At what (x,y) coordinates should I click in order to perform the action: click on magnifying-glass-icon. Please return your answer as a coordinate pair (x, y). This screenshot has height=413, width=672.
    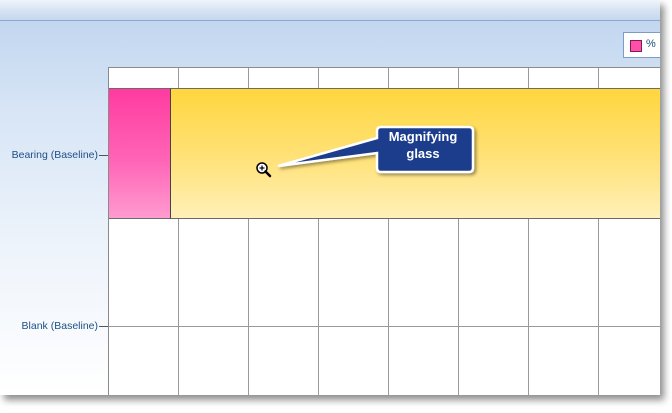
    Looking at the image, I should click on (264, 170).